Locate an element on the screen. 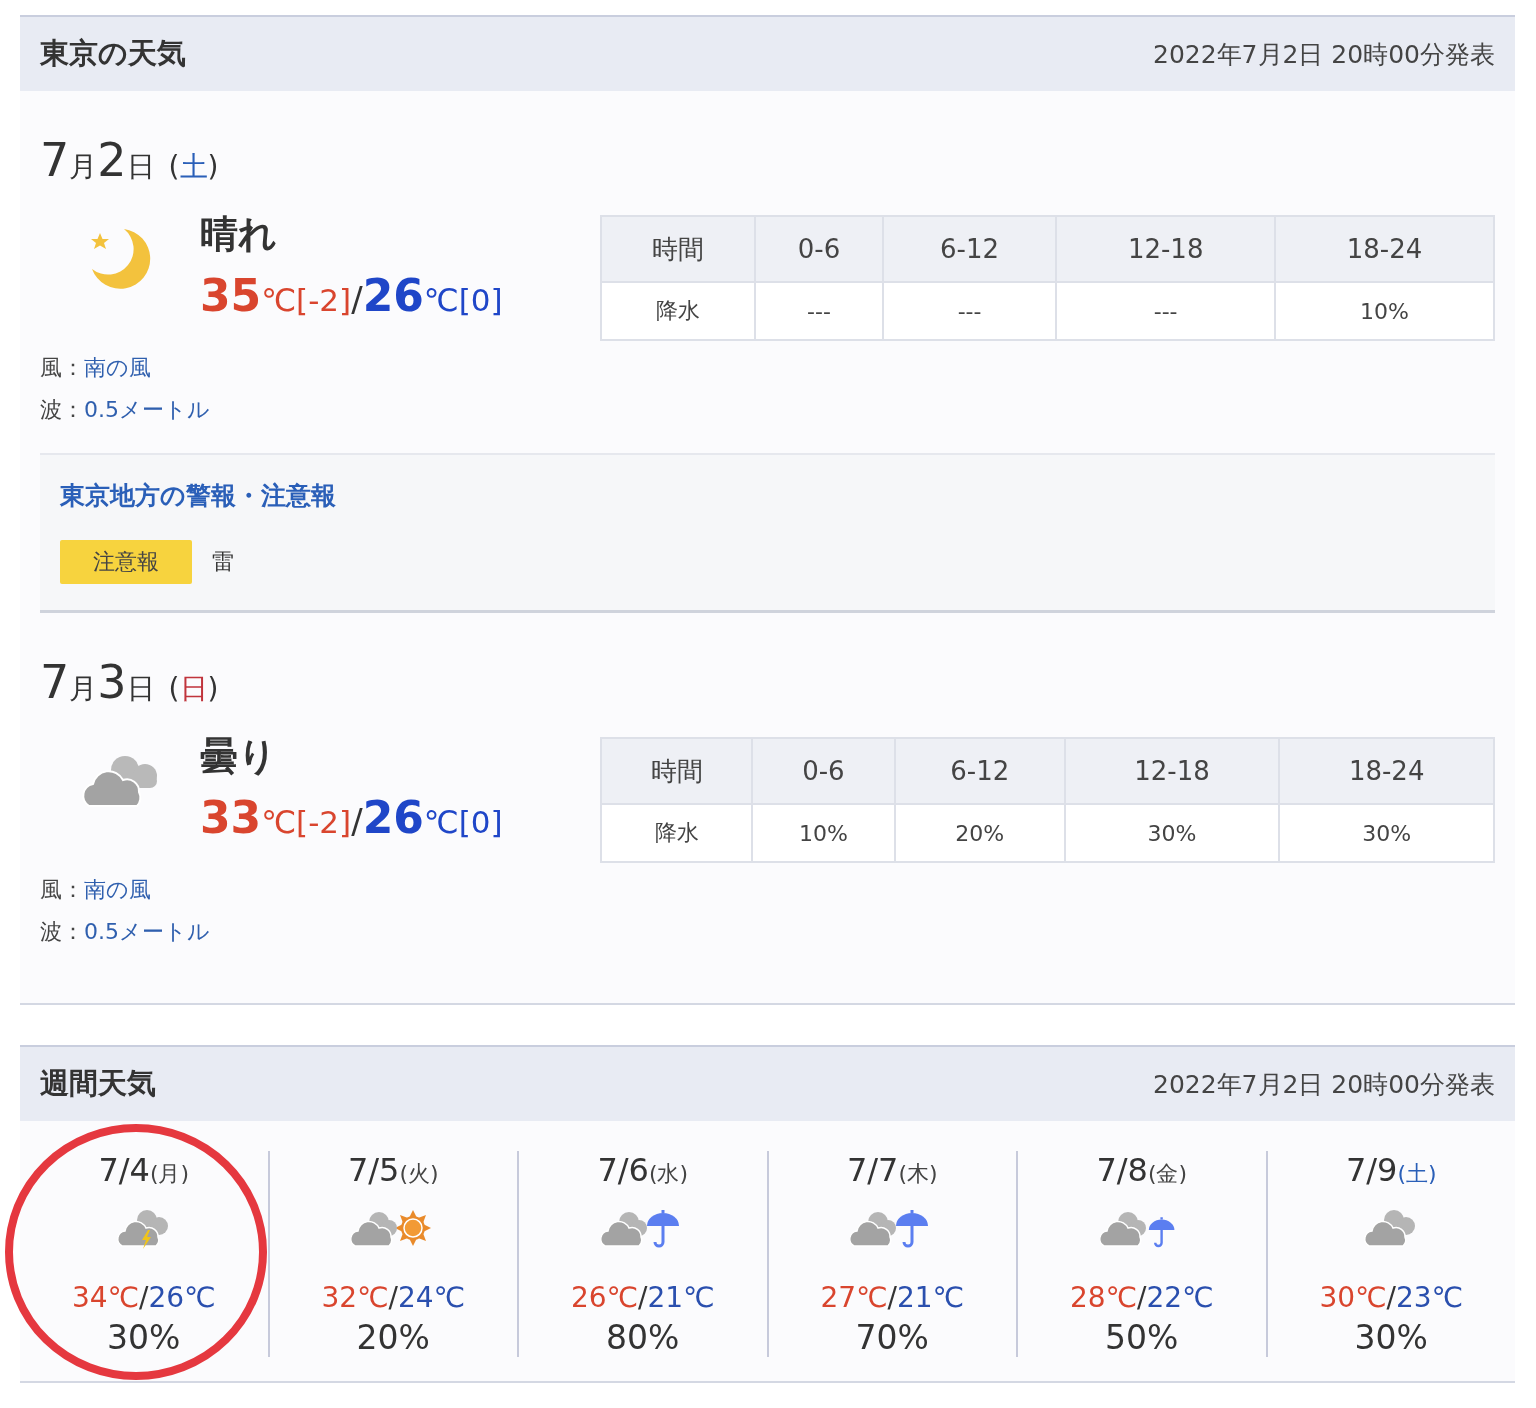  section-title: 週間天気 is located at coordinates (98, 1083).